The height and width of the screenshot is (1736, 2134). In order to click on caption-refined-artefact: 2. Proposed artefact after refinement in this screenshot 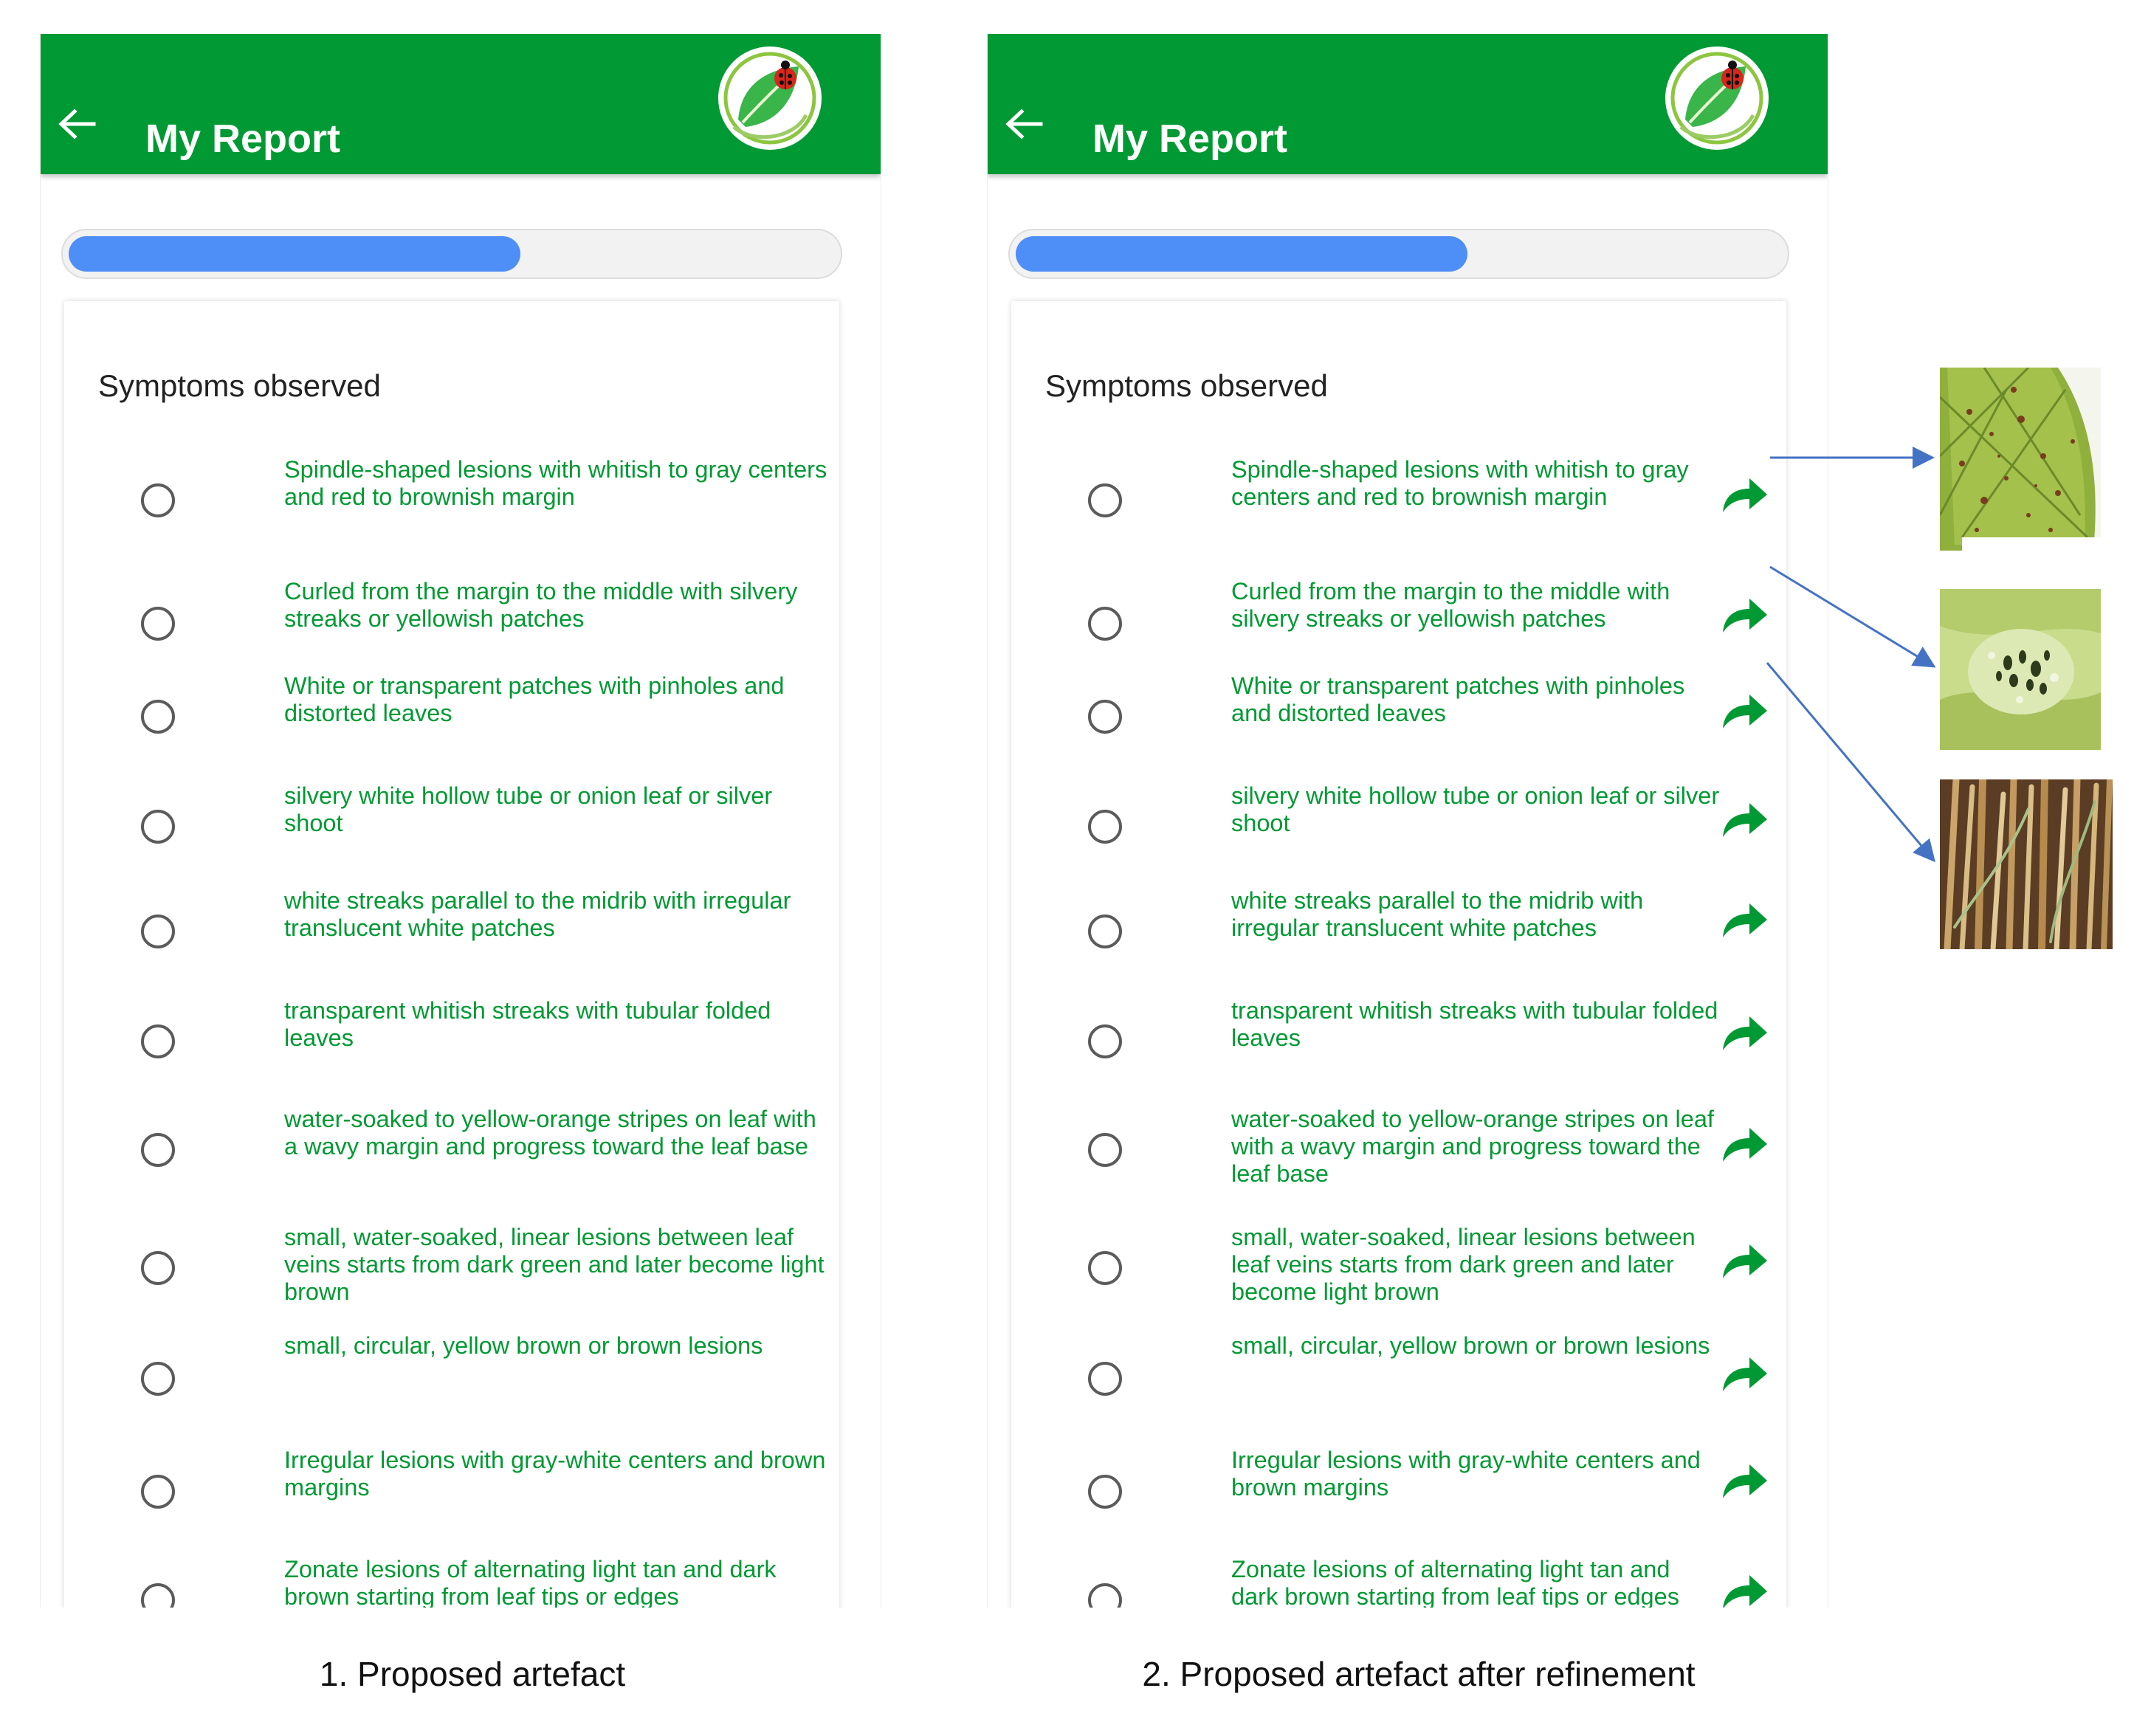, I will do `click(1419, 1674)`.